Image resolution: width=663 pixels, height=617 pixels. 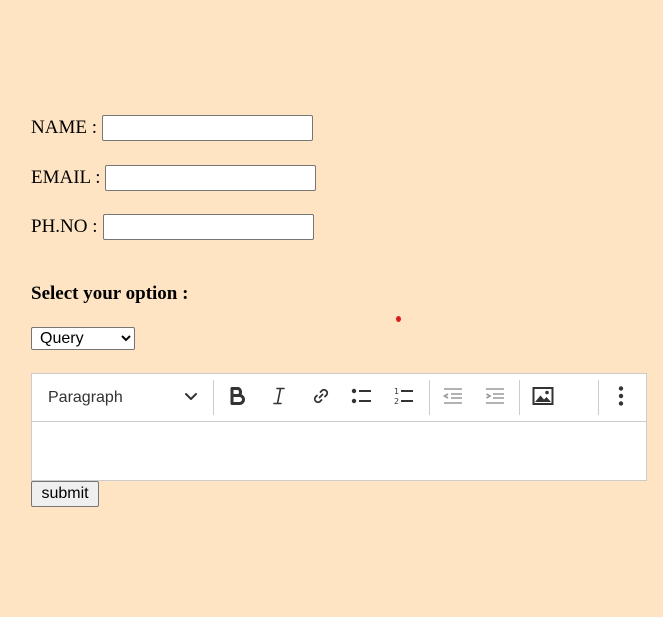 I want to click on outdent-button, so click(x=453, y=398).